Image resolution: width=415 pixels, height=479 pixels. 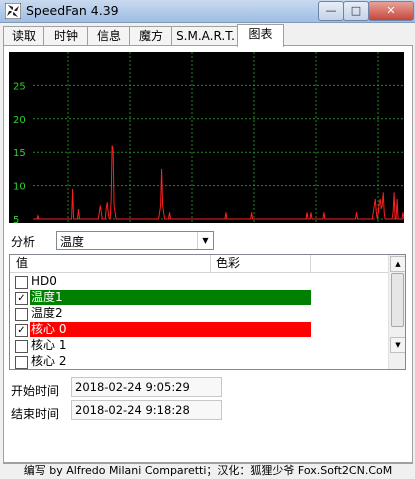 I want to click on y-tick-label: 25, so click(x=19, y=86).